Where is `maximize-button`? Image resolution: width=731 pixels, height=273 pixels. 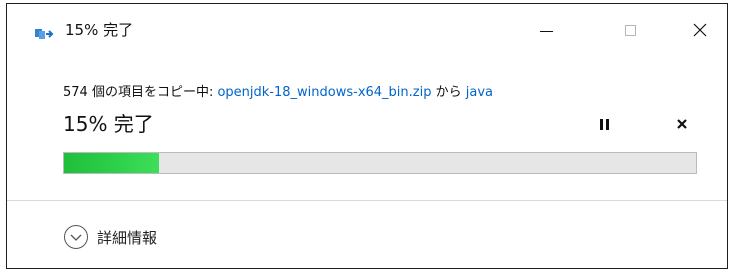
maximize-button is located at coordinates (630, 30).